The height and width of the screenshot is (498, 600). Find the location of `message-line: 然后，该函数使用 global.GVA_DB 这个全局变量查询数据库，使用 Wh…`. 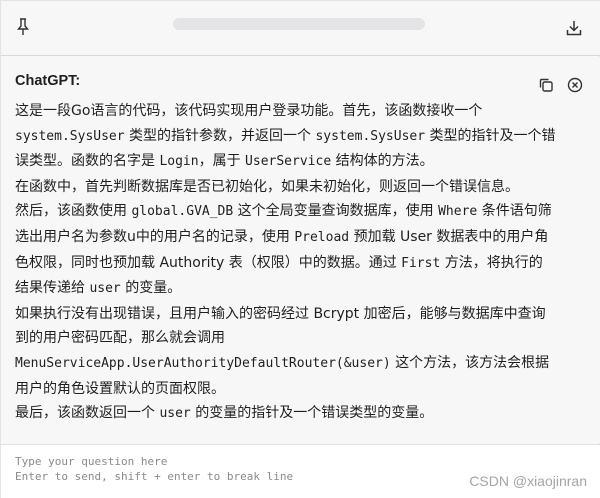

message-line: 然后，该函数使用 global.GVA_DB 这个全局变量查询数据库，使用 Wh… is located at coordinates (301, 212).